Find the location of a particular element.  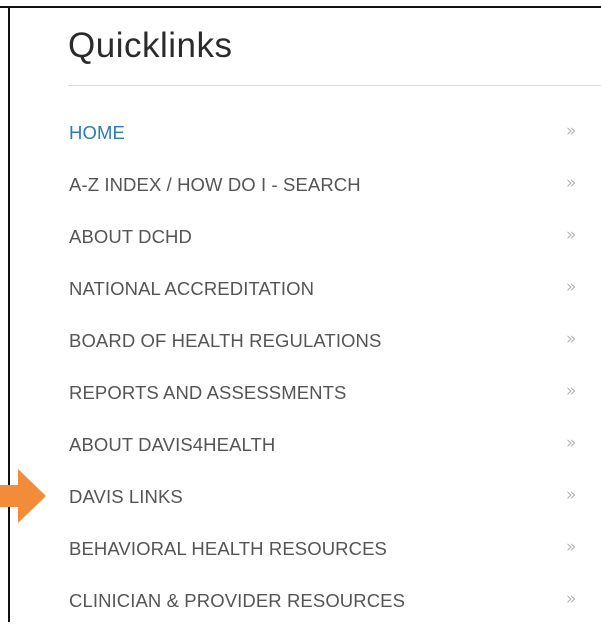

quicklink-about-davis4health: ABOUT DAVIS4HEALTH » is located at coordinates (305, 442).